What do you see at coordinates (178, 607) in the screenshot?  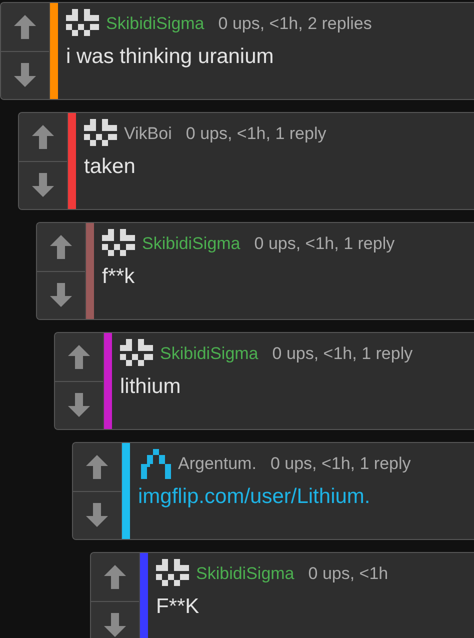 I see `comment-text: F**K` at bounding box center [178, 607].